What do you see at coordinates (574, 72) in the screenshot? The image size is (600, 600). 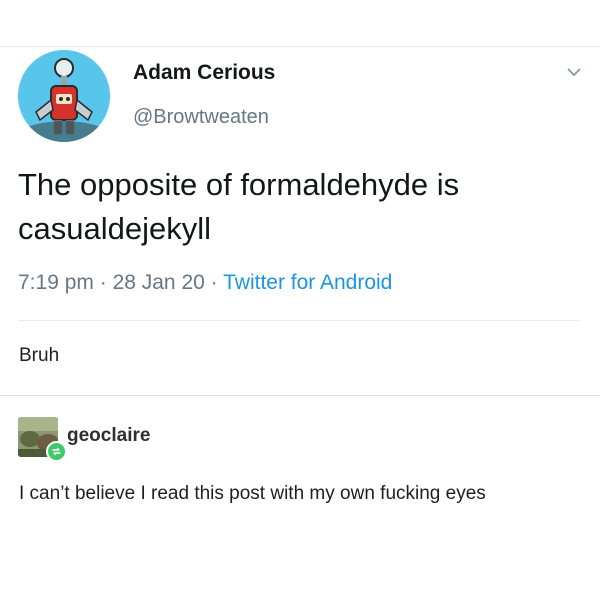 I see `chevron-down-icon` at bounding box center [574, 72].